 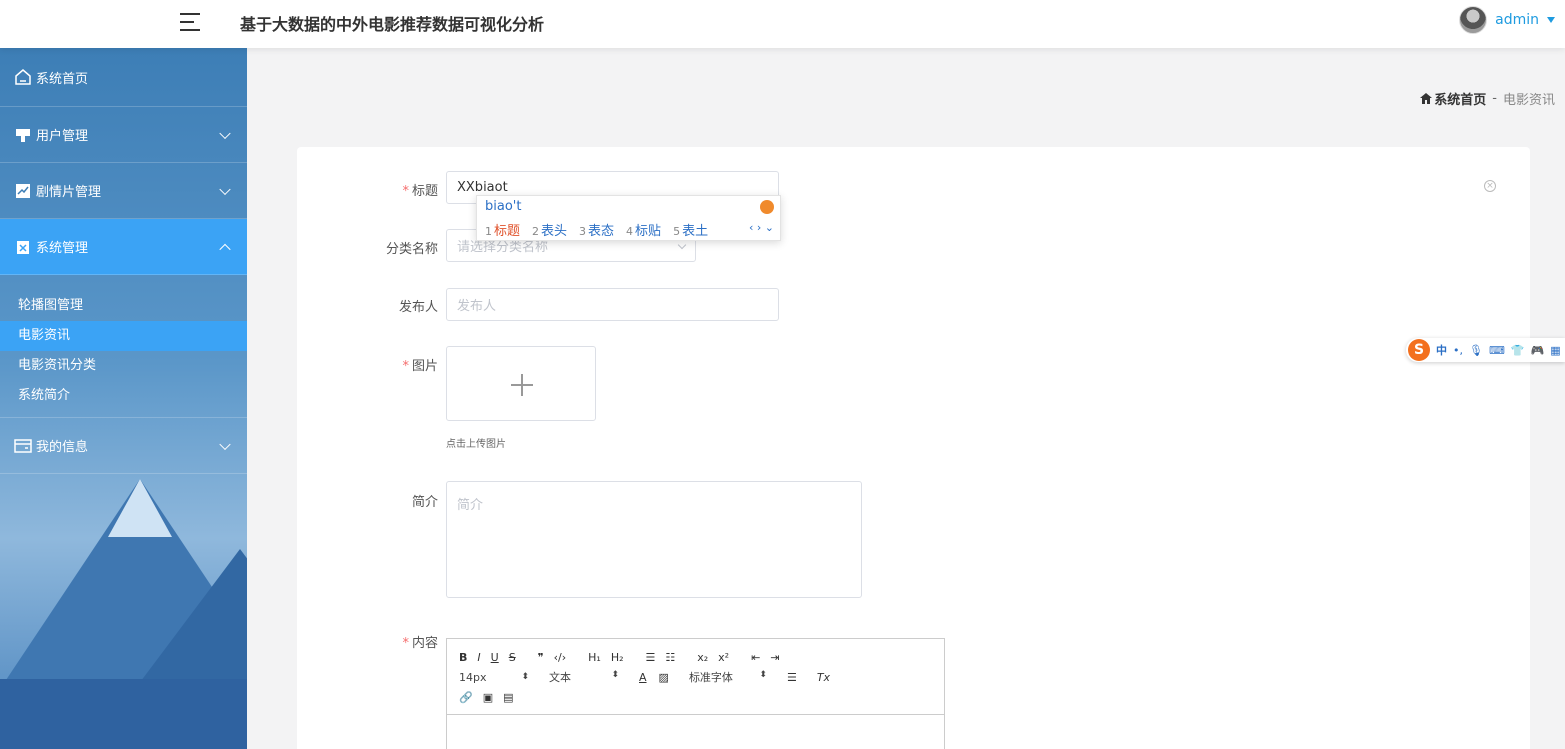 What do you see at coordinates (648, 231) in the screenshot?
I see `candidate-text: 标贴` at bounding box center [648, 231].